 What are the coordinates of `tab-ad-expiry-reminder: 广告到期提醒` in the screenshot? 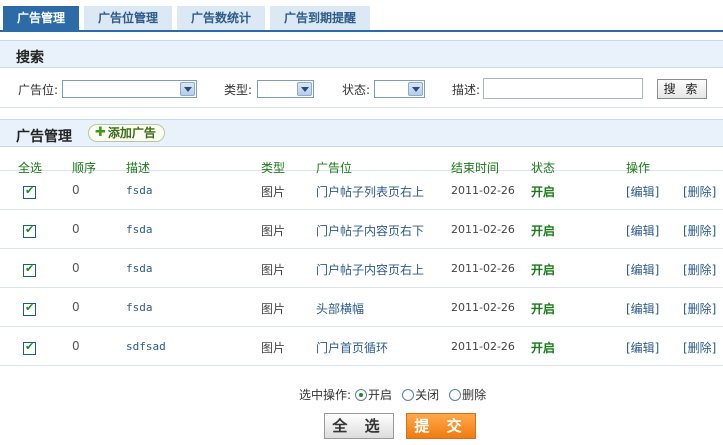 It's located at (320, 18).